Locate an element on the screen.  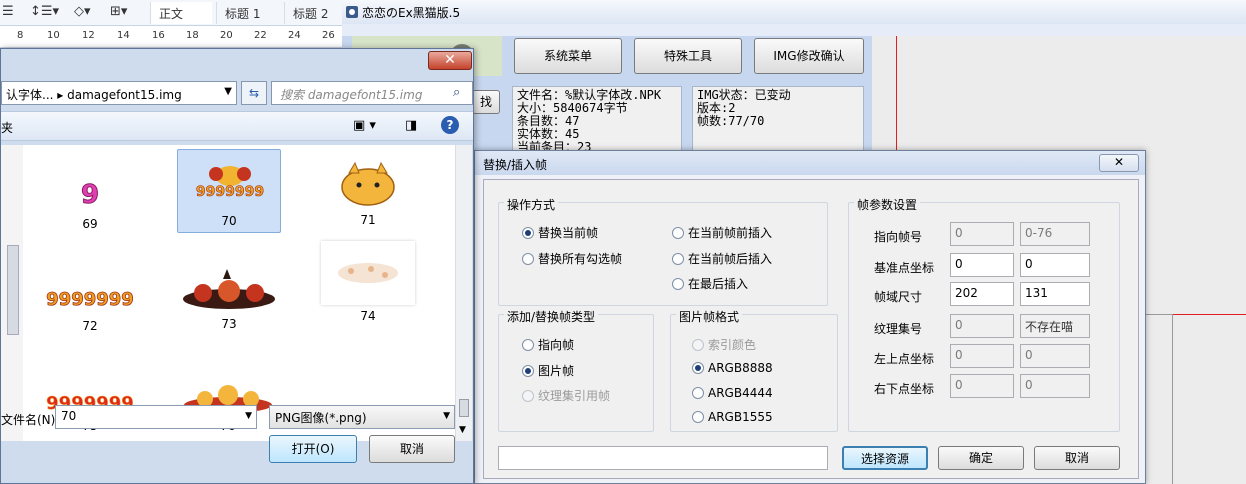
thumbnail-image is located at coordinates (368, 273).